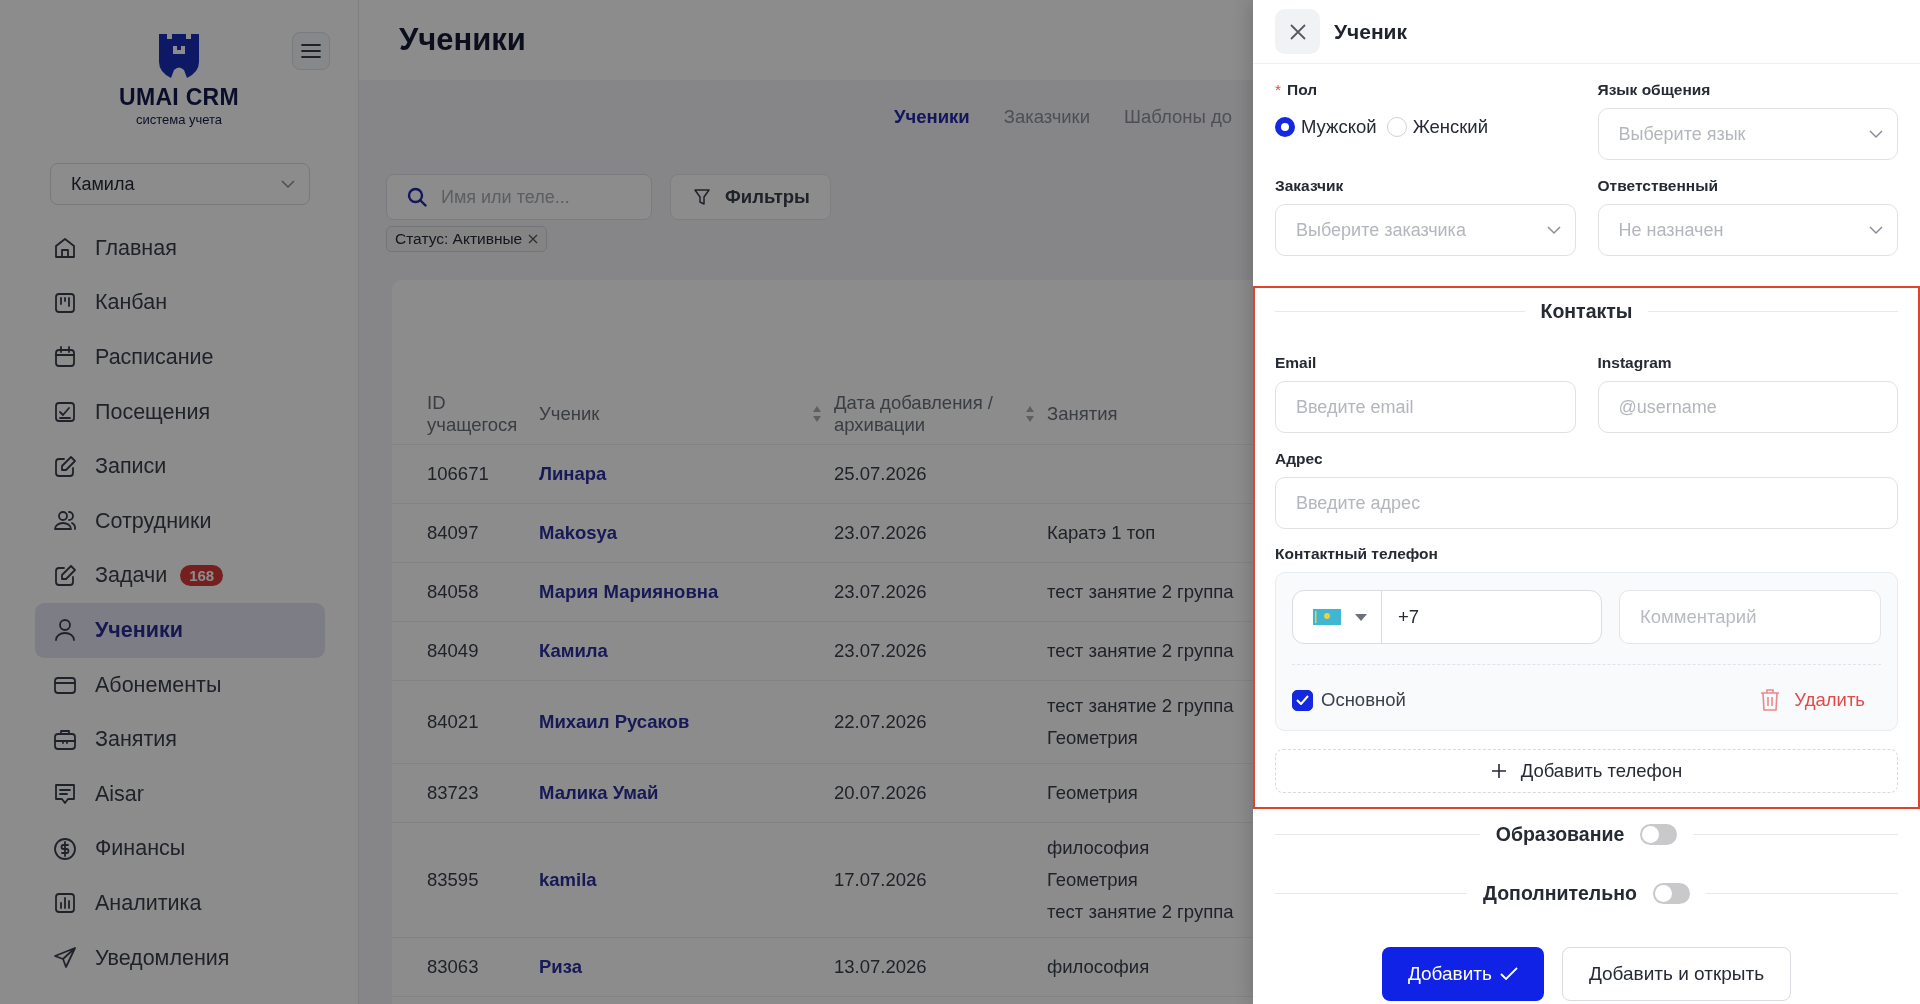 This screenshot has height=1004, width=1920. I want to click on student-link: Риза, so click(686, 967).